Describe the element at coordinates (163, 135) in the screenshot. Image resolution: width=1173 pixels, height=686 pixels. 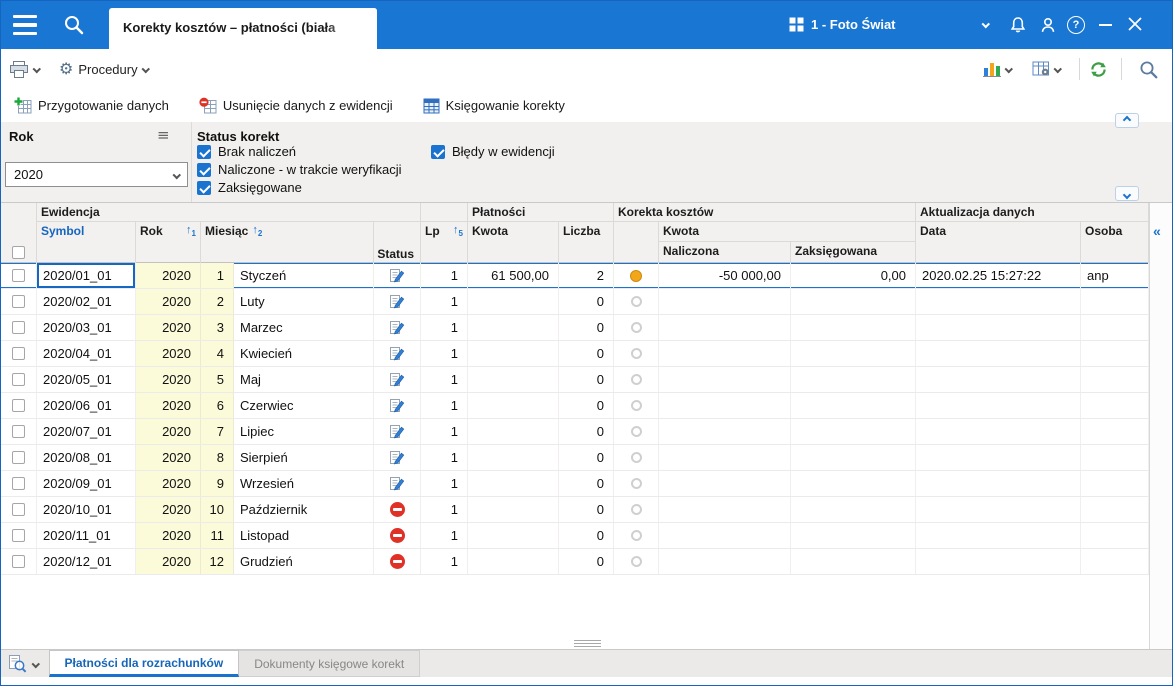
I see `year-filter-menu-icon: ≡` at that location.